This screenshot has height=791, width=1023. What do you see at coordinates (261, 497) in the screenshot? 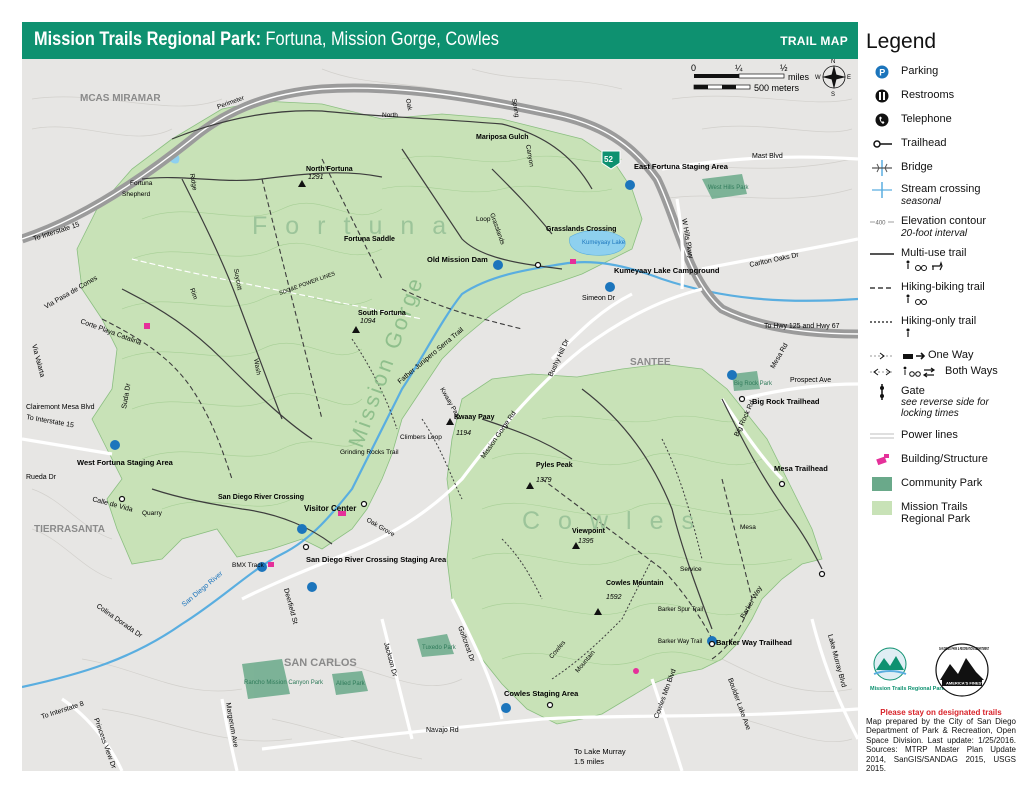
I see `place-sdr-crossing: San Diego River Crossing` at bounding box center [261, 497].